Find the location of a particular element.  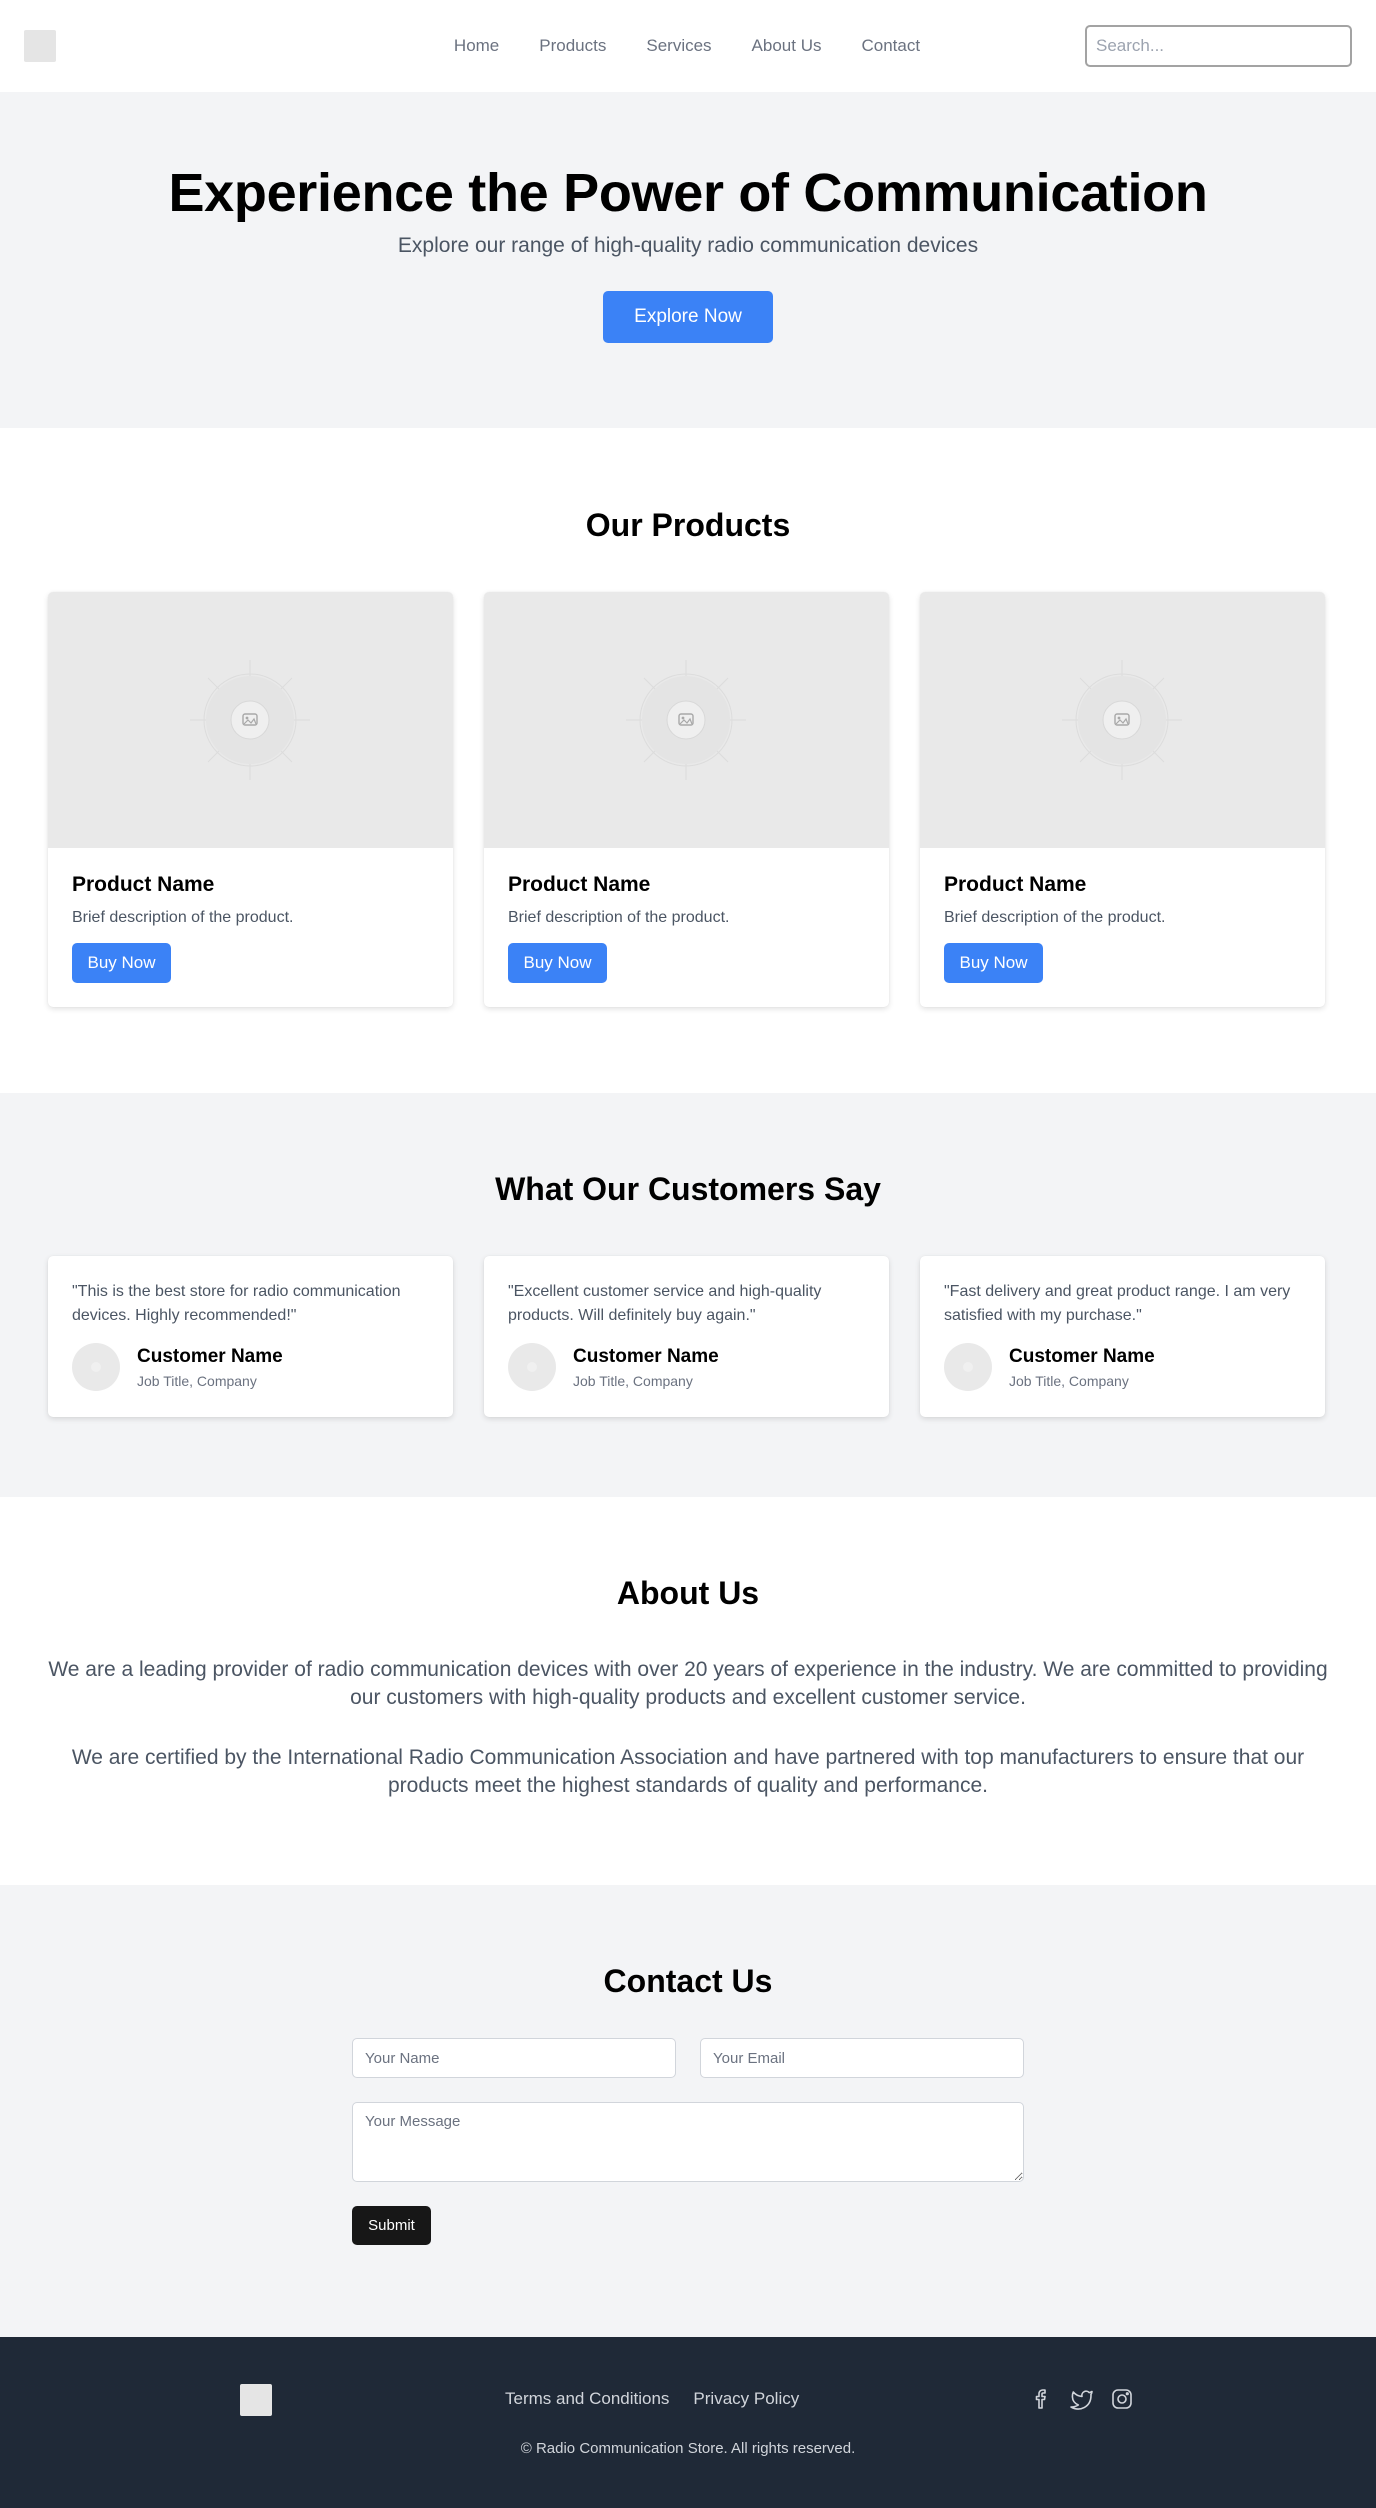

search-input is located at coordinates (1218, 46).